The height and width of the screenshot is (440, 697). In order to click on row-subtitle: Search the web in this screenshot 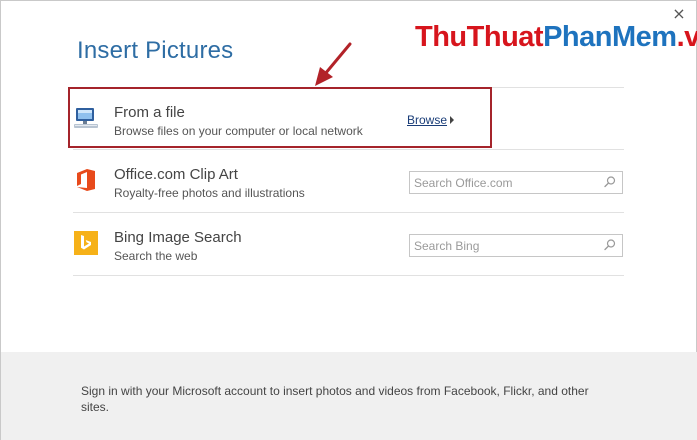, I will do `click(156, 256)`.